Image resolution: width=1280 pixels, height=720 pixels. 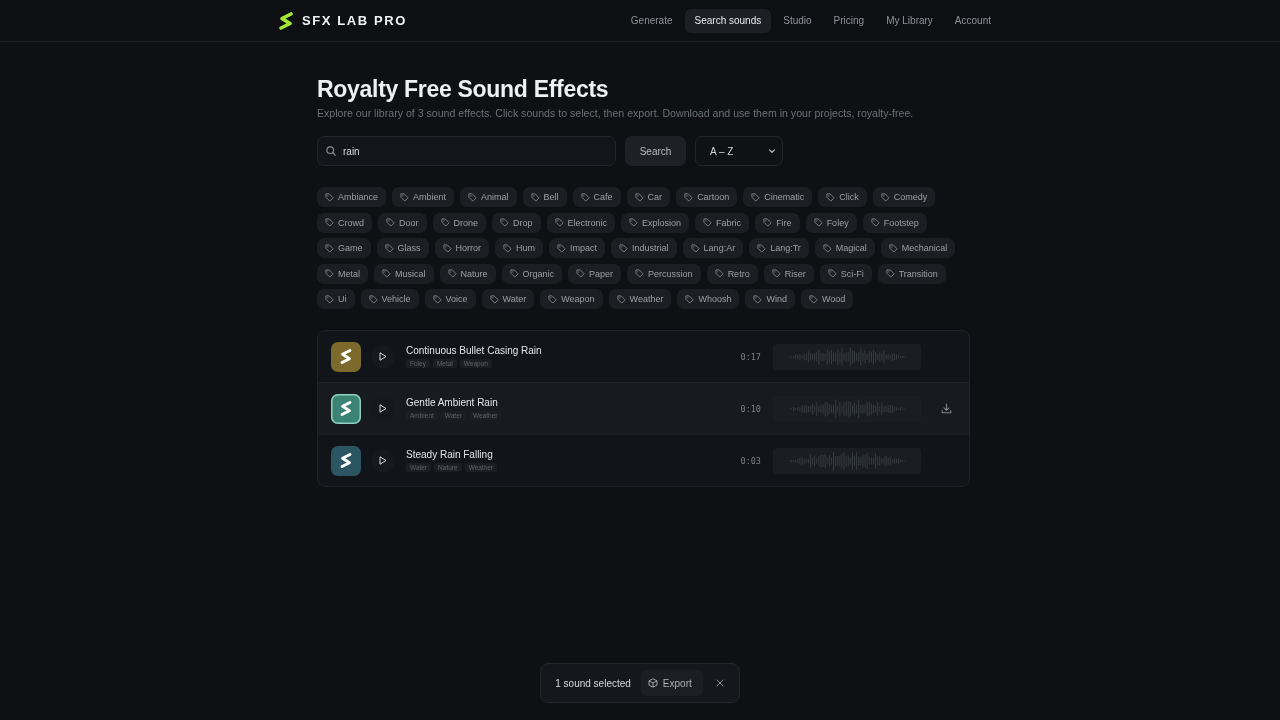 I want to click on tag-filter-chip: Wood, so click(x=827, y=299).